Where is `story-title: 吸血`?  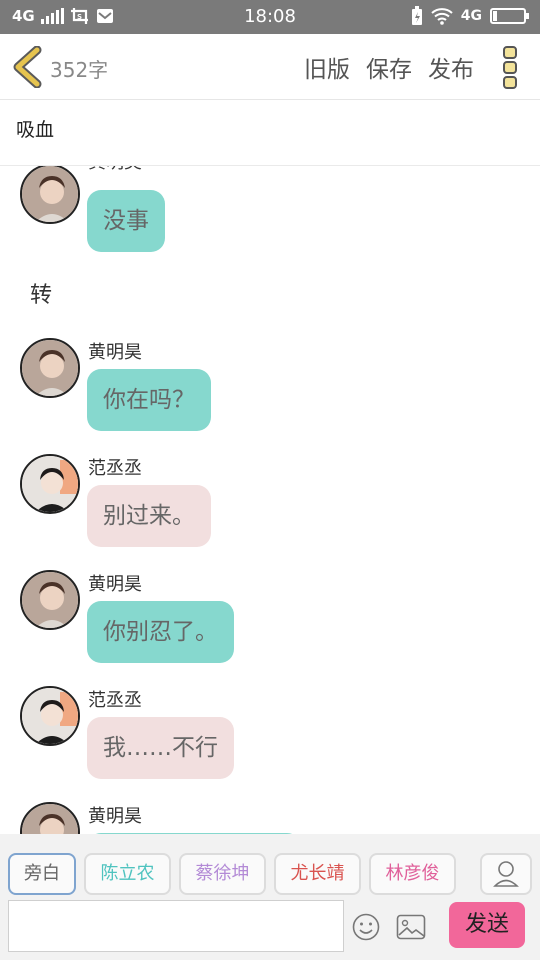 story-title: 吸血 is located at coordinates (35, 130).